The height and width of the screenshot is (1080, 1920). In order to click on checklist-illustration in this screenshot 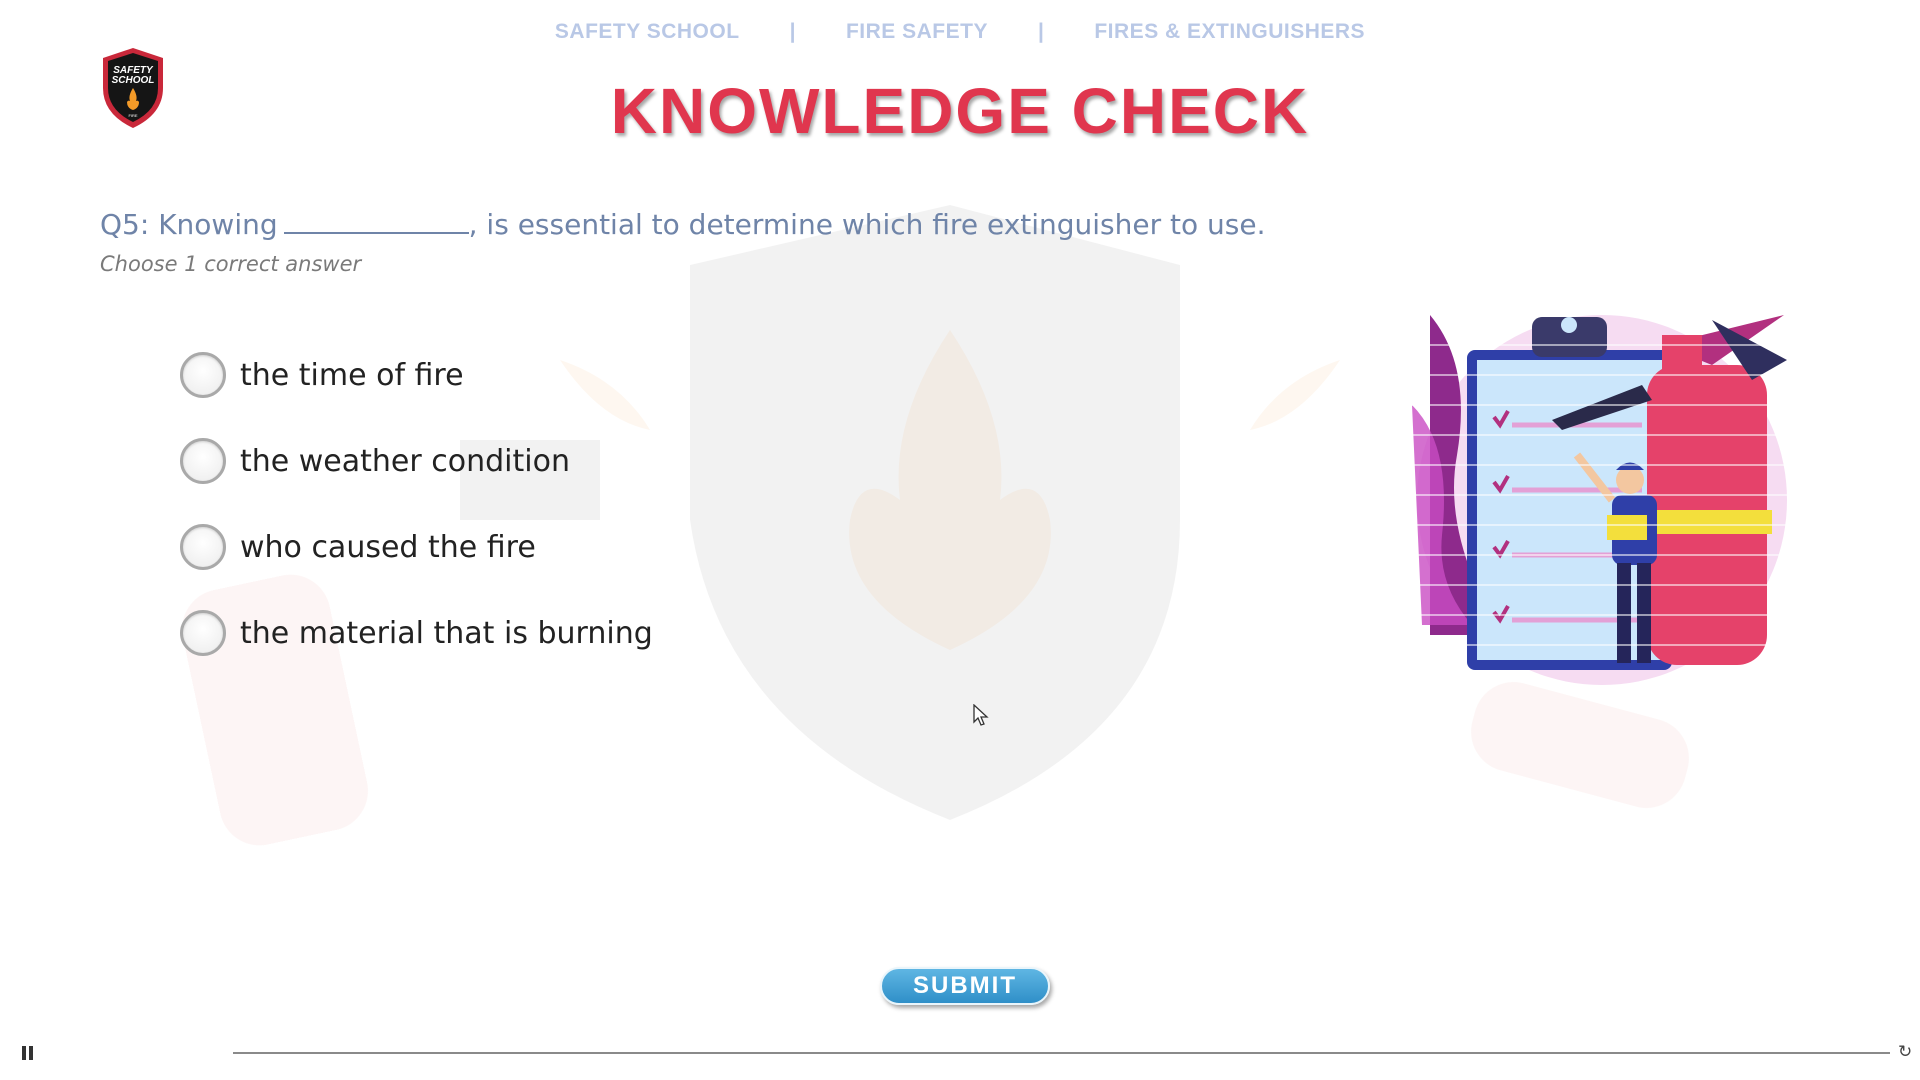, I will do `click(1607, 500)`.